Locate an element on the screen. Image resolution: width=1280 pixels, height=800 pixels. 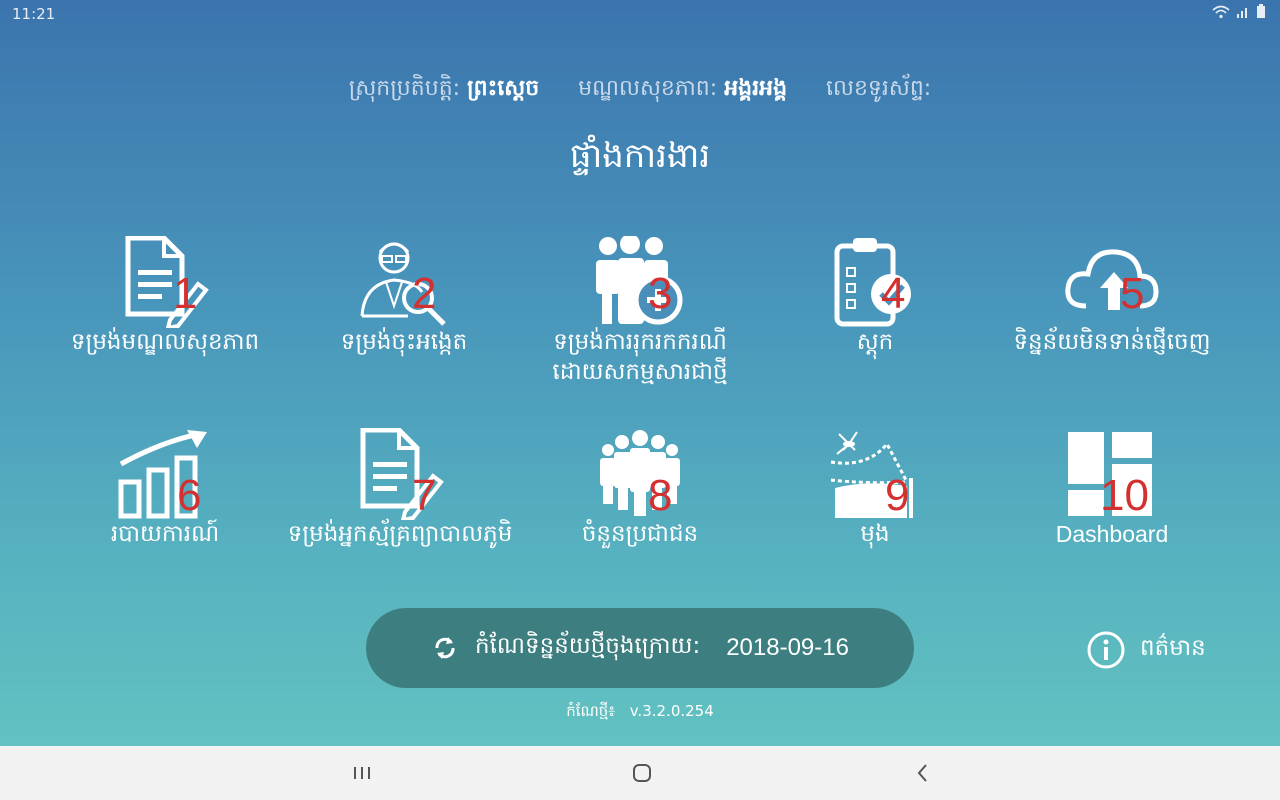
tile-population: 8 ចំនួនប្រជាជន is located at coordinates (640, 489).